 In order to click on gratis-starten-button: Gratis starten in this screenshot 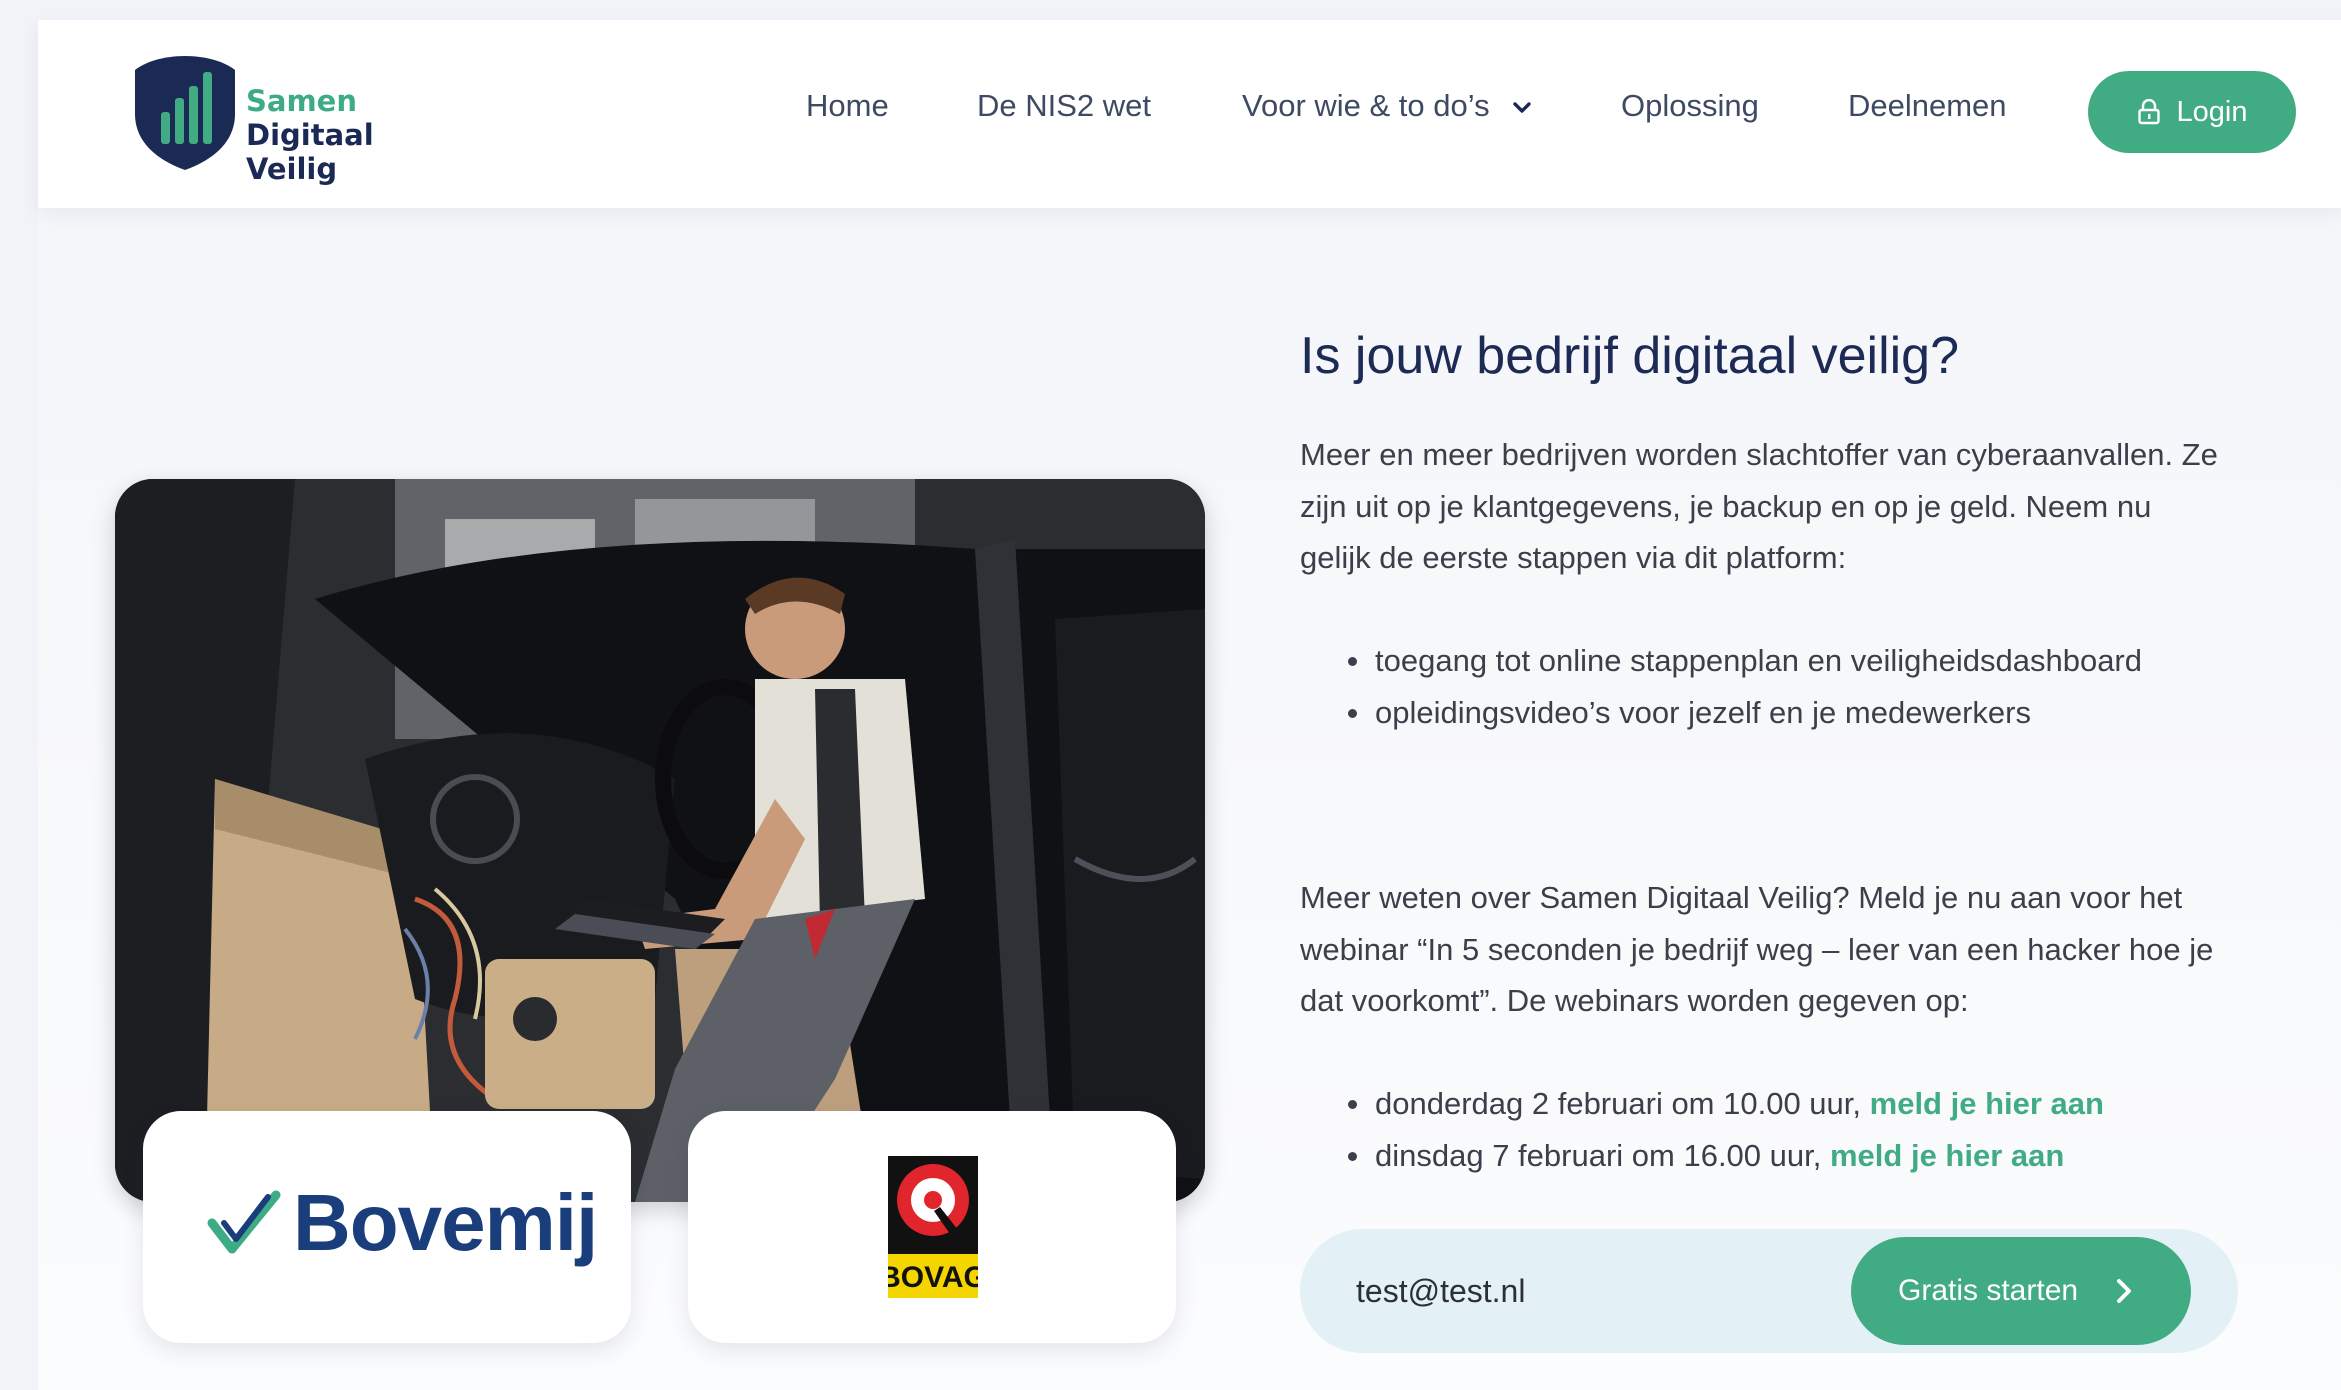, I will do `click(2021, 1291)`.